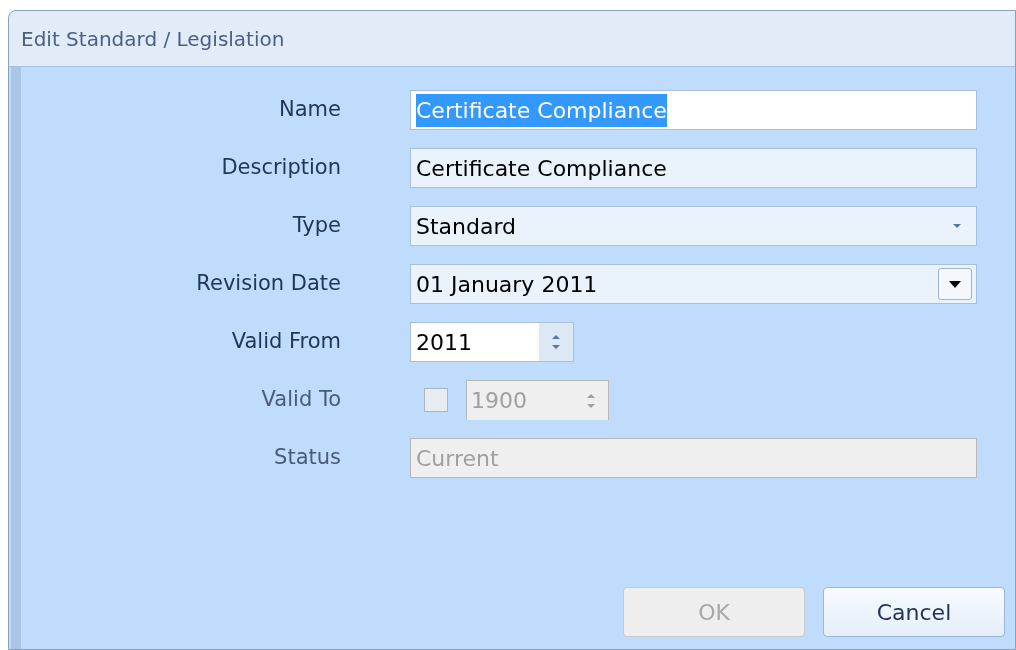 Image resolution: width=1016 pixels, height=650 pixels. Describe the element at coordinates (693, 226) in the screenshot. I see `type-dropdown: Standard` at that location.